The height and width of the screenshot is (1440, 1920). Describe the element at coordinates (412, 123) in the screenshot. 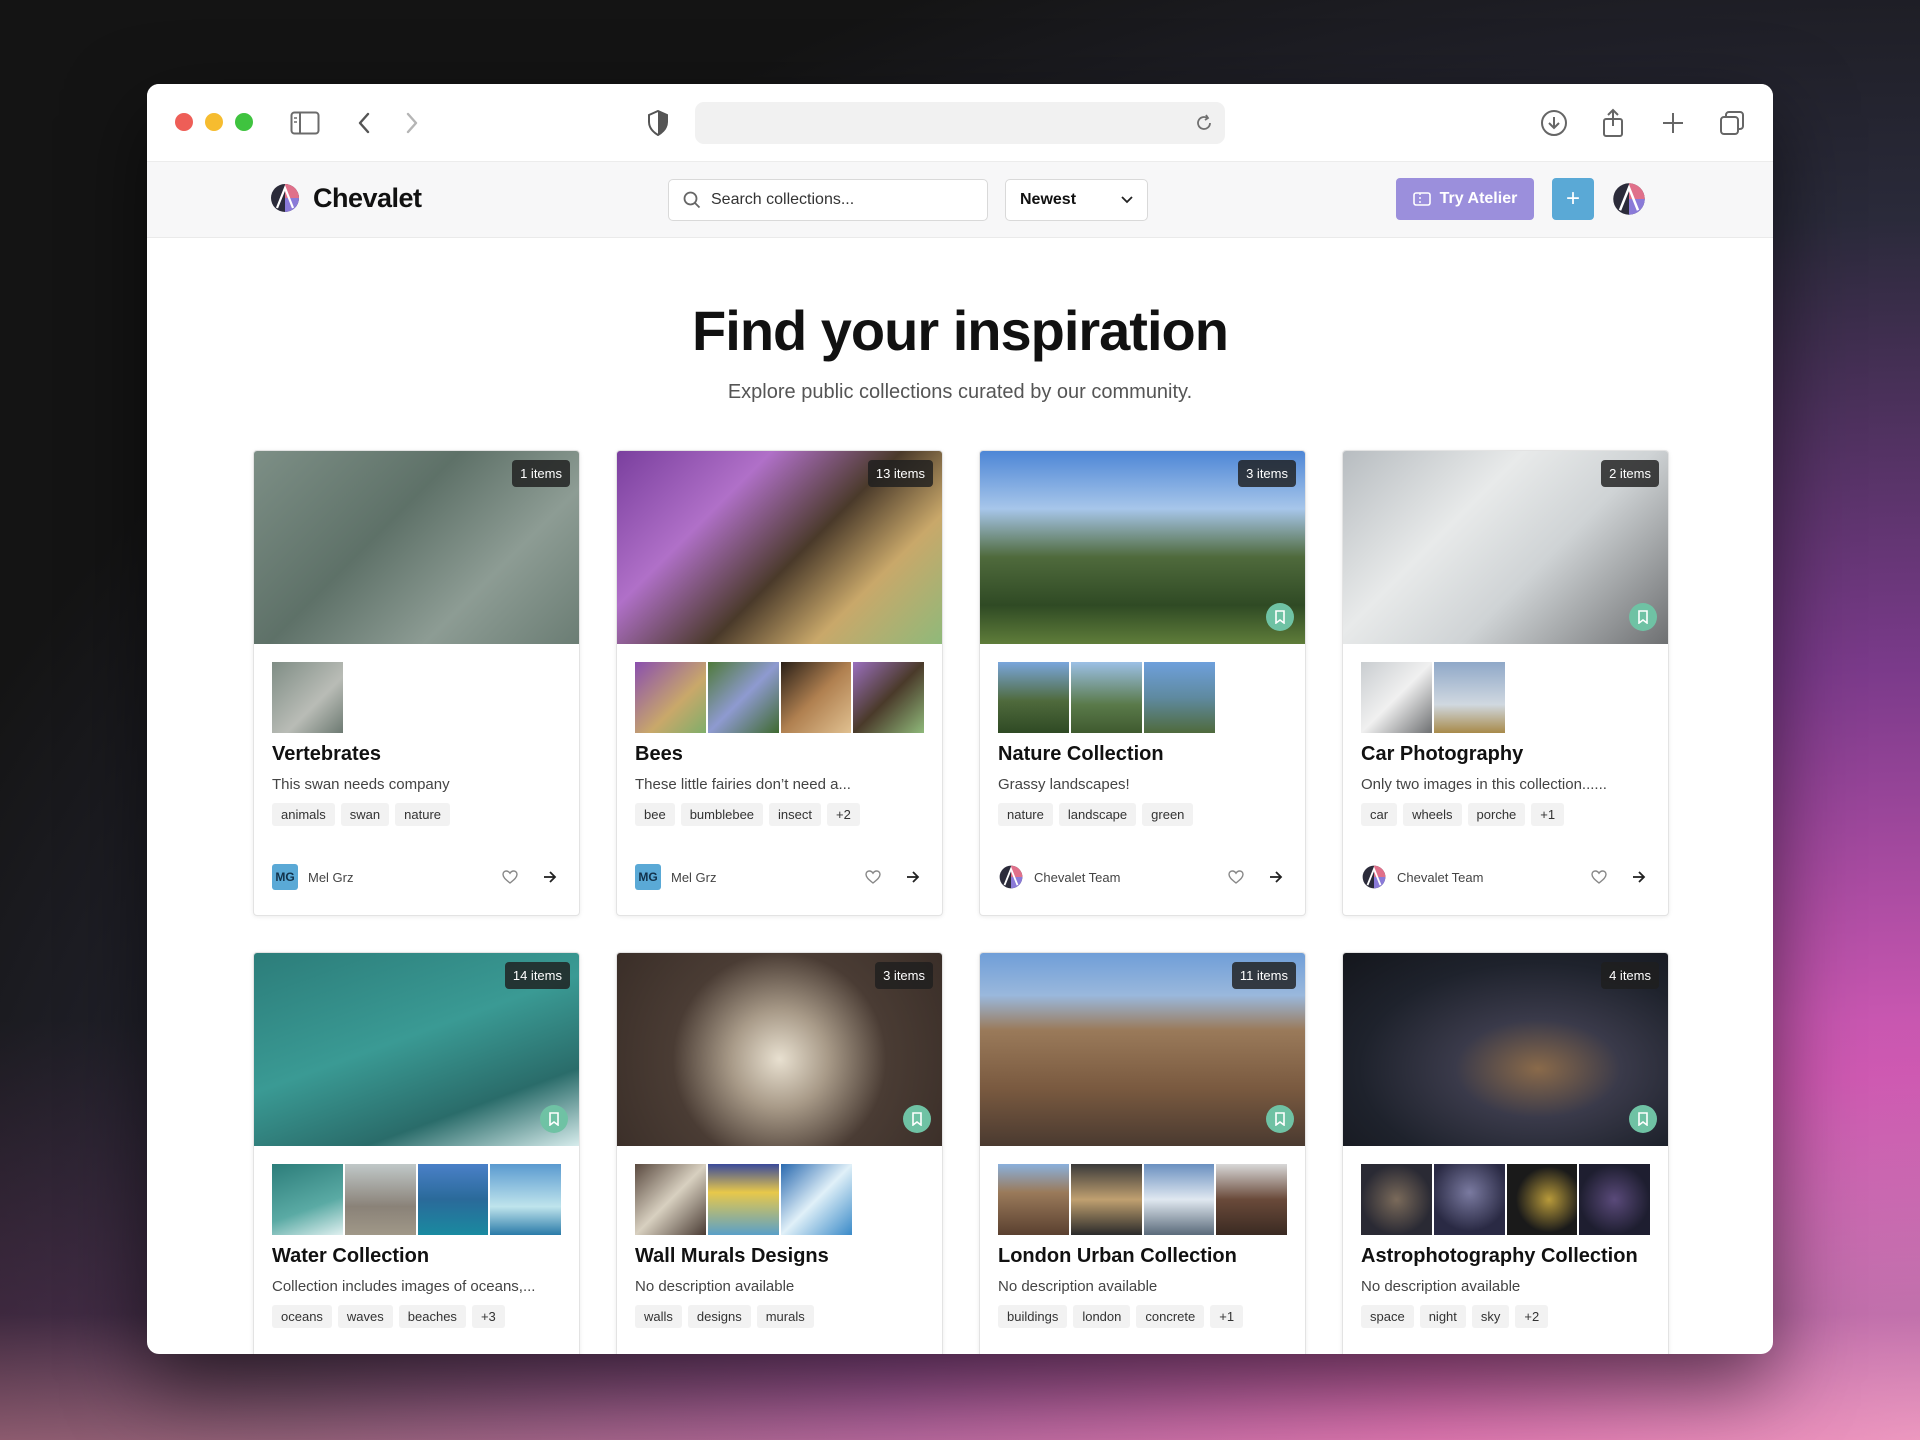

I see `forward-icon` at that location.